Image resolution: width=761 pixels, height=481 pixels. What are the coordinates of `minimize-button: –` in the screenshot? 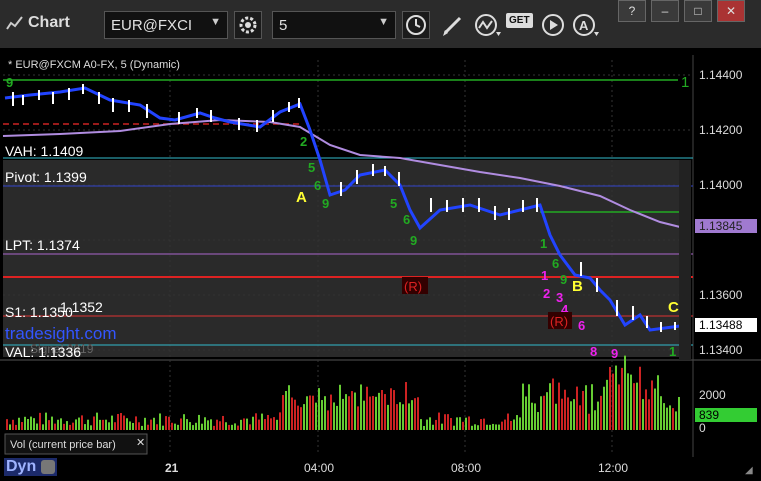 It's located at (665, 11).